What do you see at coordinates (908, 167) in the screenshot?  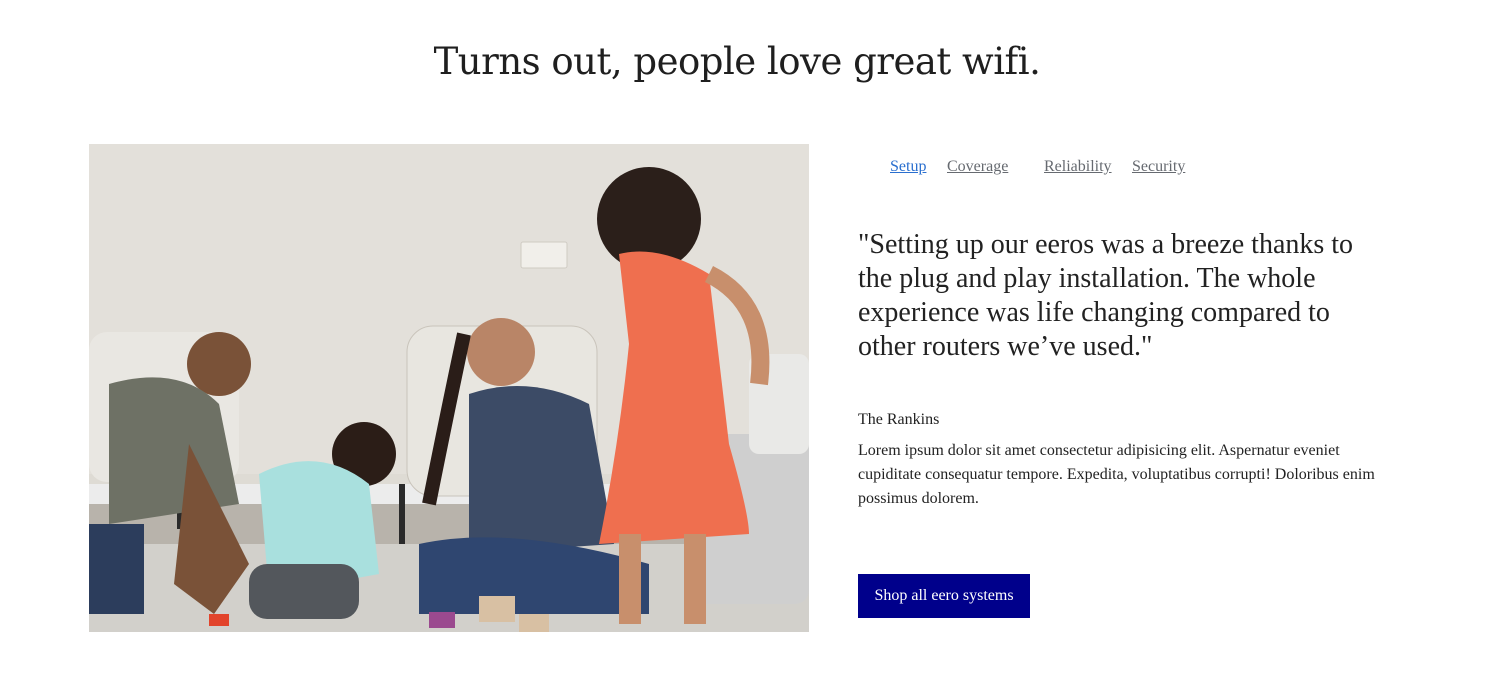 I see `tab-setup: Setup` at bounding box center [908, 167].